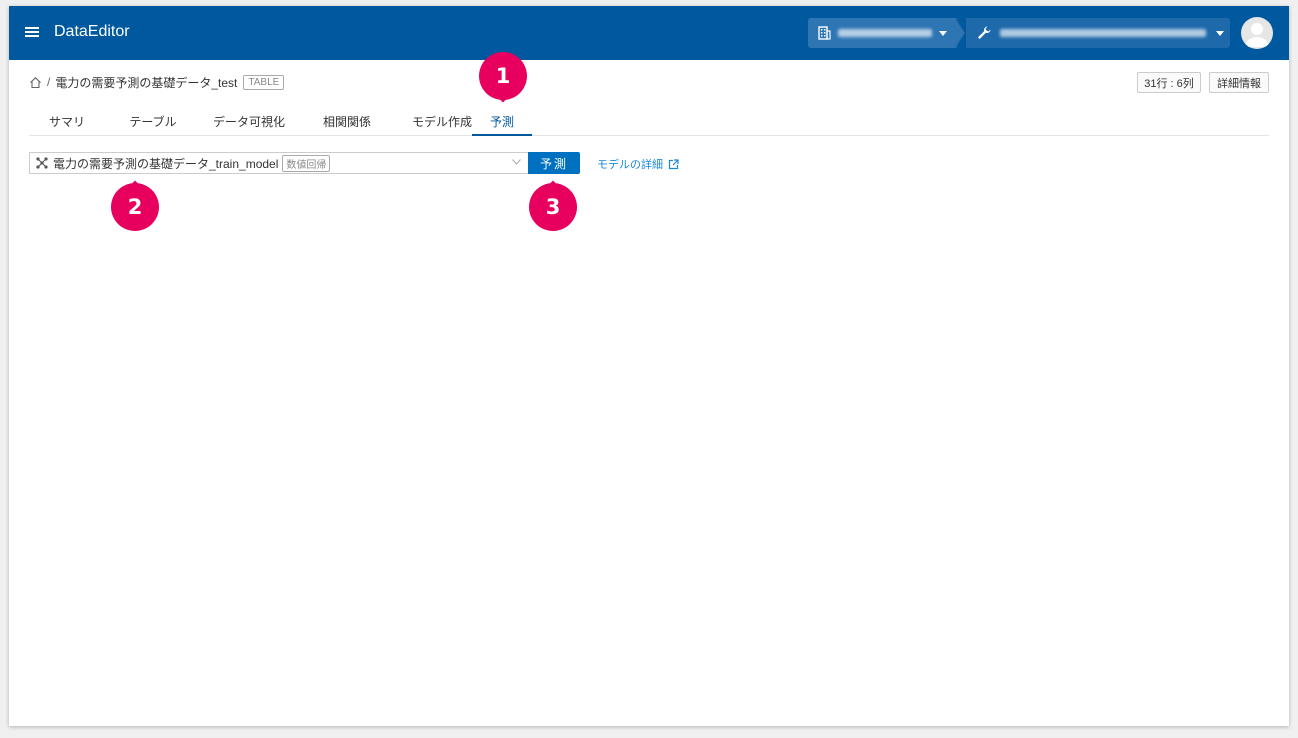 The height and width of the screenshot is (738, 1298). What do you see at coordinates (42, 163) in the screenshot?
I see `model-network-icon` at bounding box center [42, 163].